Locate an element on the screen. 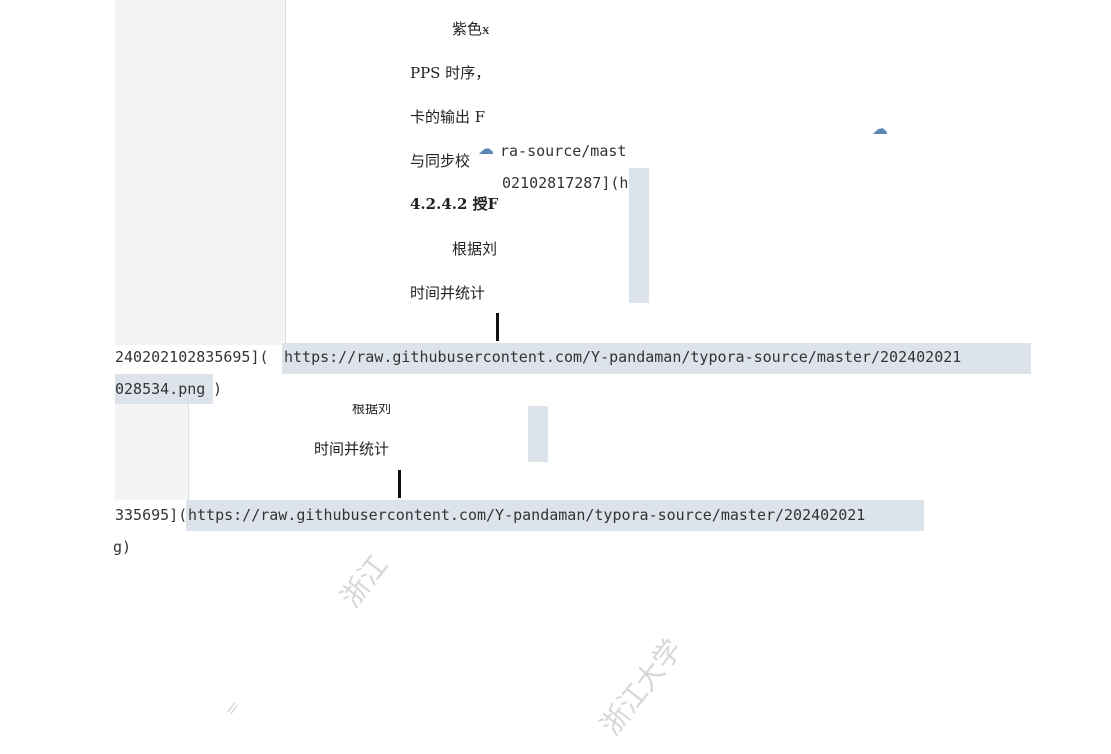 This screenshot has height=754, width=1111. watermark: = is located at coordinates (233, 708).